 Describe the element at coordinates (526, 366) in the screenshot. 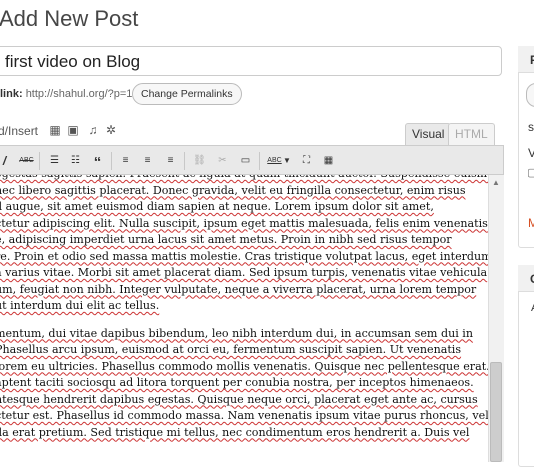

I see `categories-box` at that location.